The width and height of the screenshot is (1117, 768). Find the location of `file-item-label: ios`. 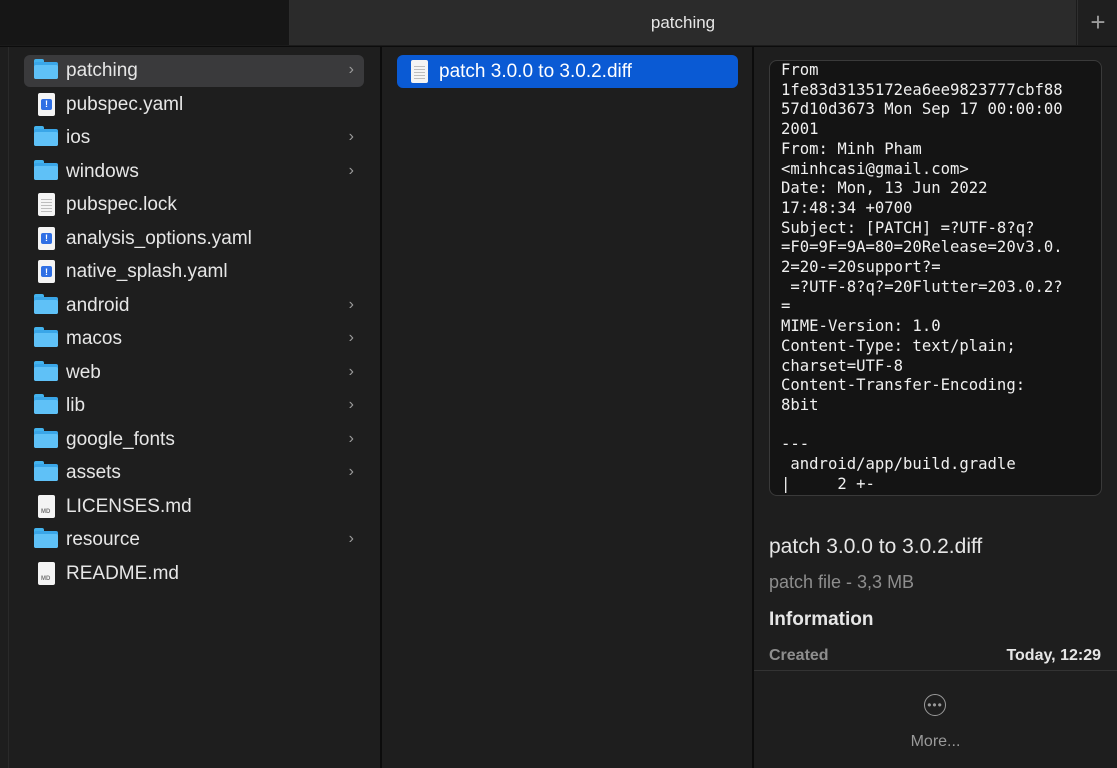

file-item-label: ios is located at coordinates (78, 137).